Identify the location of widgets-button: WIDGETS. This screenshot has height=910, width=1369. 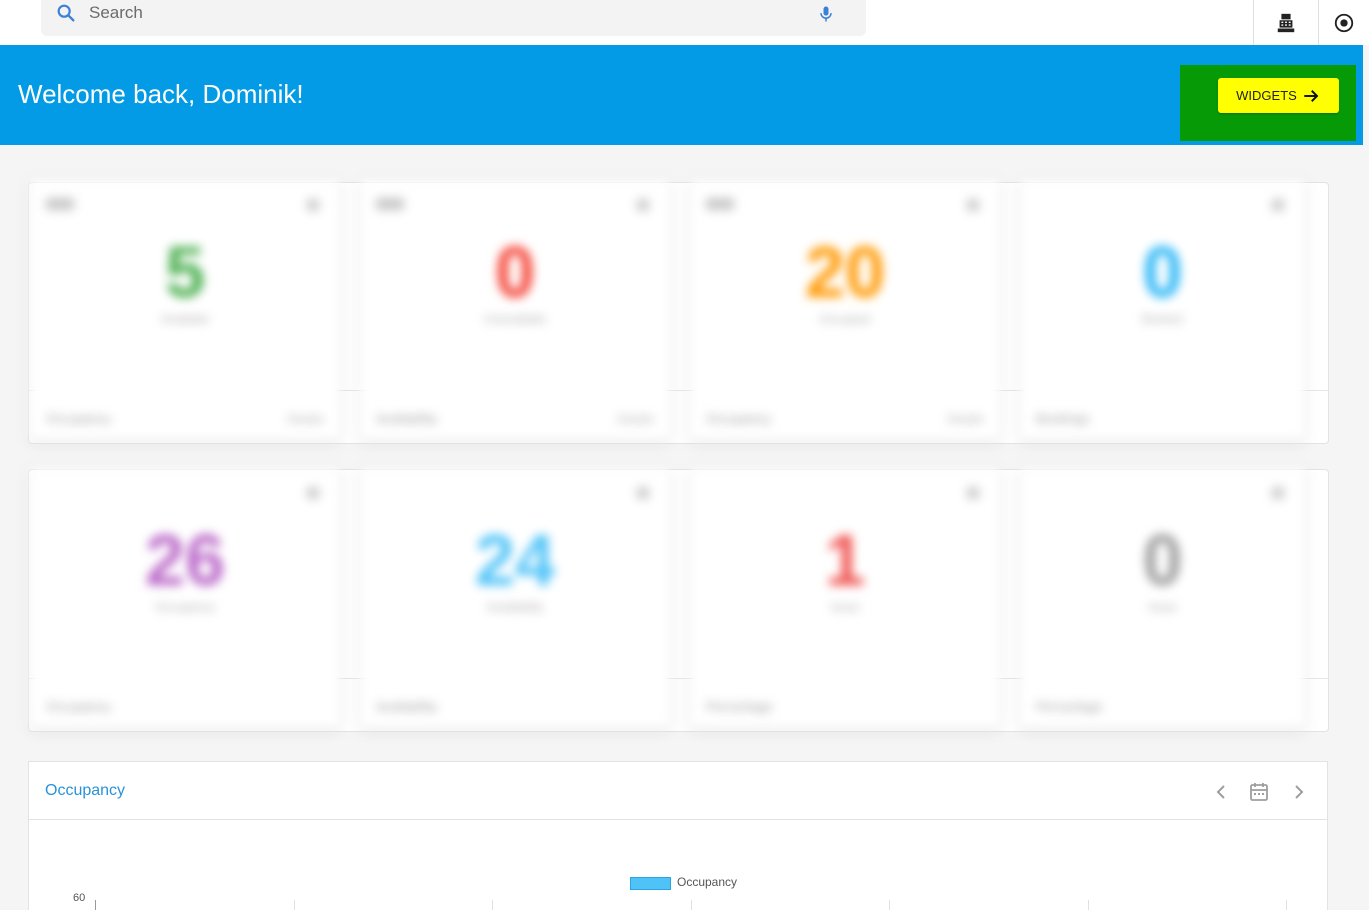
(1278, 95).